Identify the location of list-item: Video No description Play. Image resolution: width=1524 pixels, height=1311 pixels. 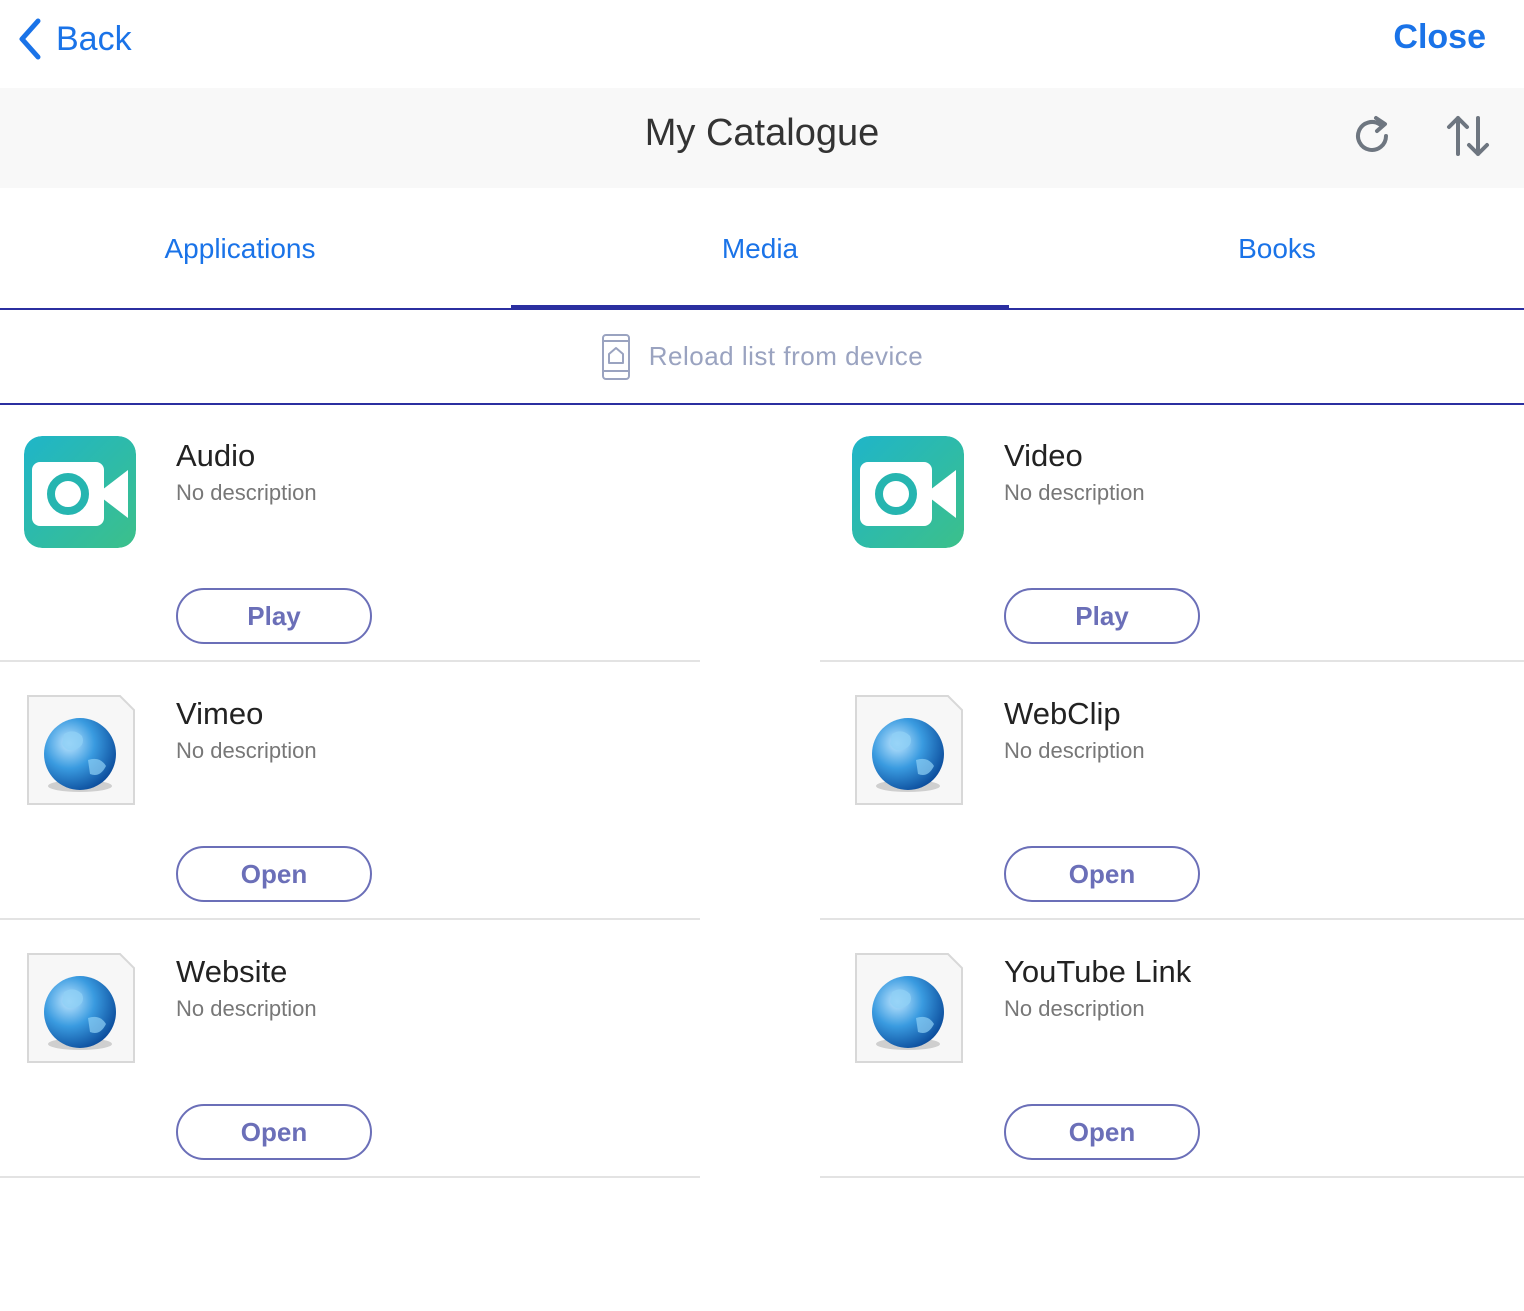
(1172, 533).